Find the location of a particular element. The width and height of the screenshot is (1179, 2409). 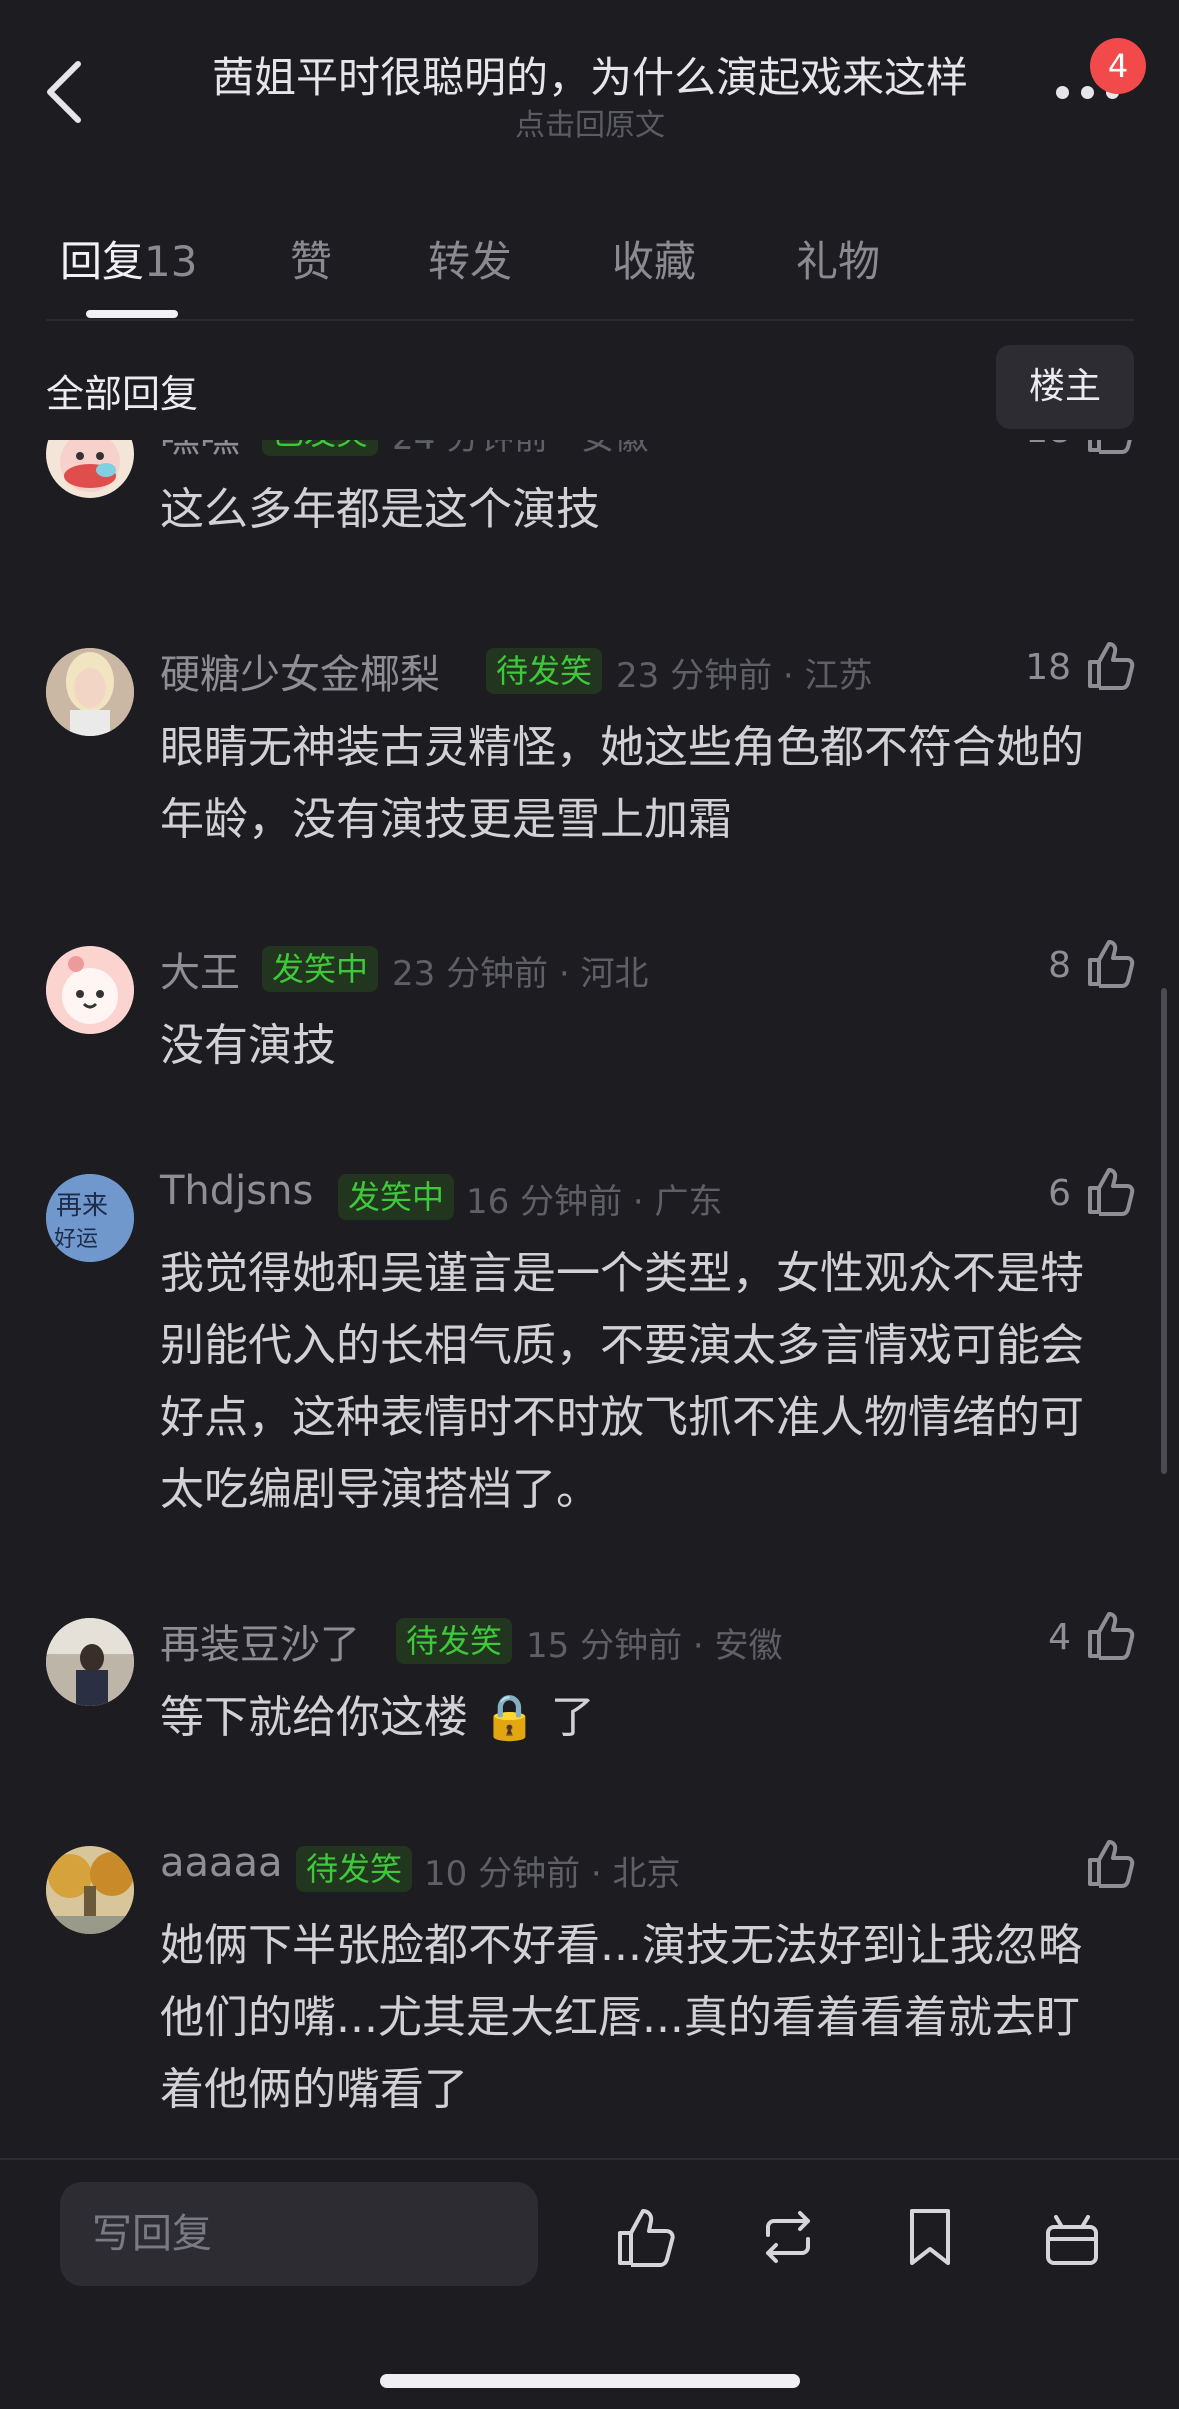

comment-meta: 24 分钟前 · 安徽 is located at coordinates (520, 449).